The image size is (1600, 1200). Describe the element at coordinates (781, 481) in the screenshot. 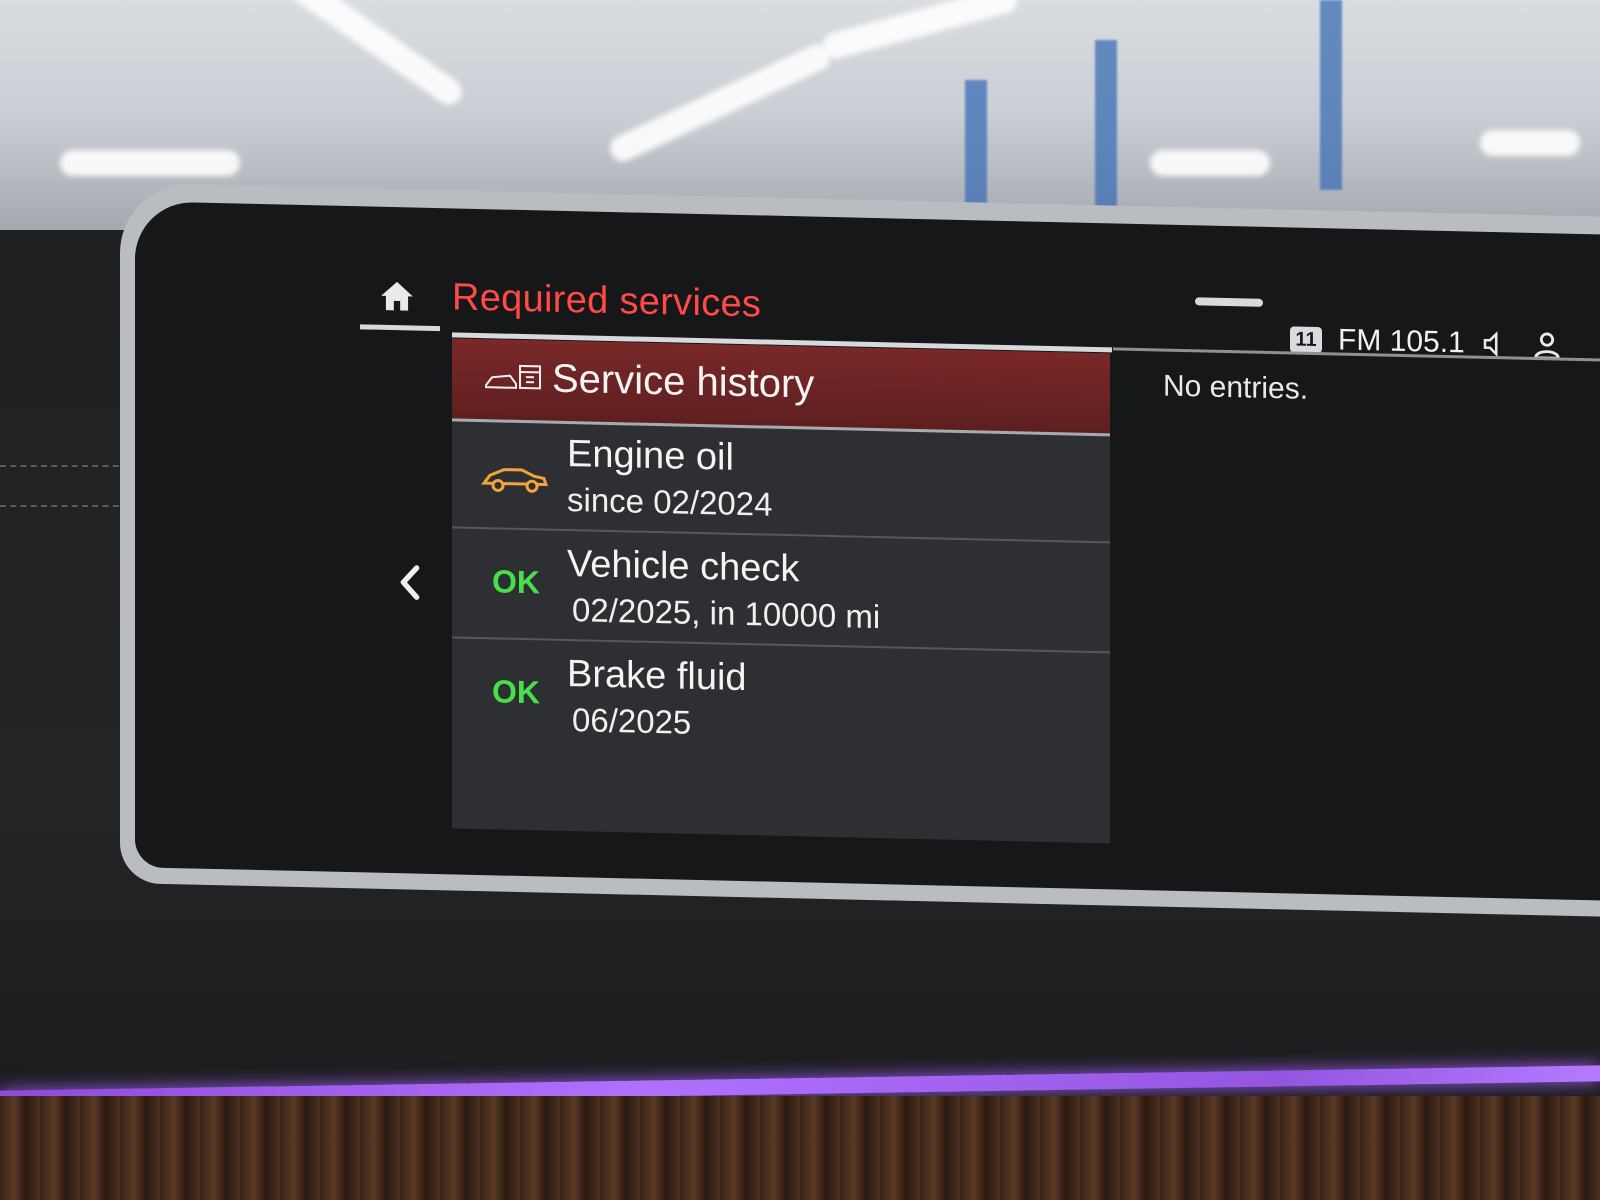

I see `list-item-engine-oil: Engine oil since 02/2024` at that location.